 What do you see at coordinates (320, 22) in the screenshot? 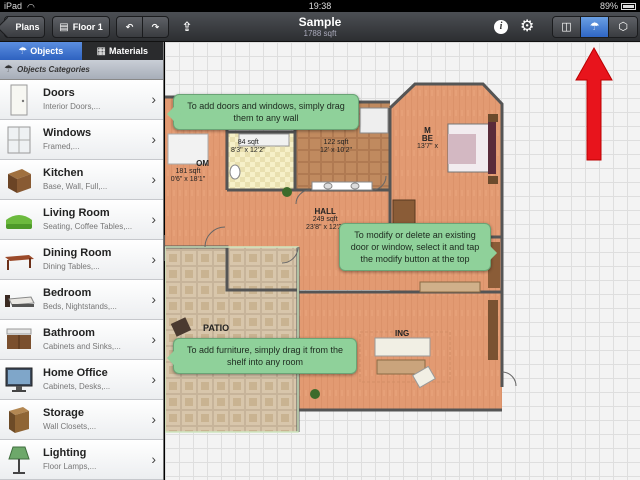
I see `plan-title: Sample` at bounding box center [320, 22].